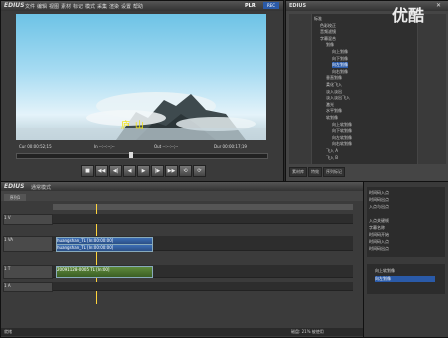  What do you see at coordinates (115, 171) in the screenshot?
I see `prev-frame-button: ◀|` at bounding box center [115, 171].